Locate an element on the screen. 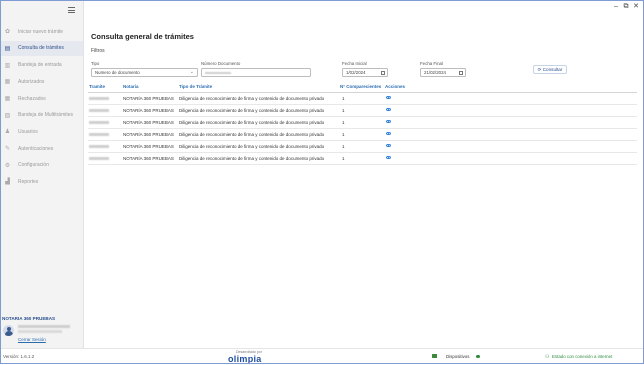 The height and width of the screenshot is (365, 644). bar-chart-icon: ▟ is located at coordinates (7, 182).